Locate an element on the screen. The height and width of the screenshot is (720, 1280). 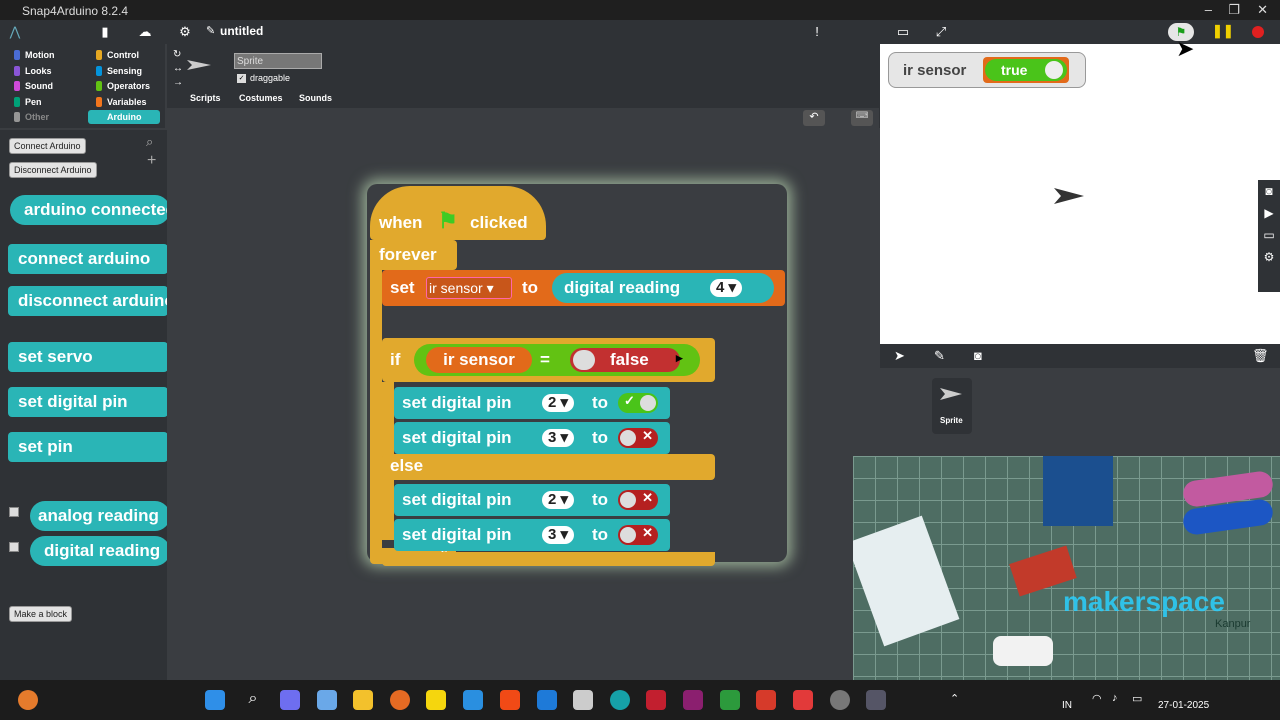
watcher-true-toggle: true is located at coordinates (1026, 70).